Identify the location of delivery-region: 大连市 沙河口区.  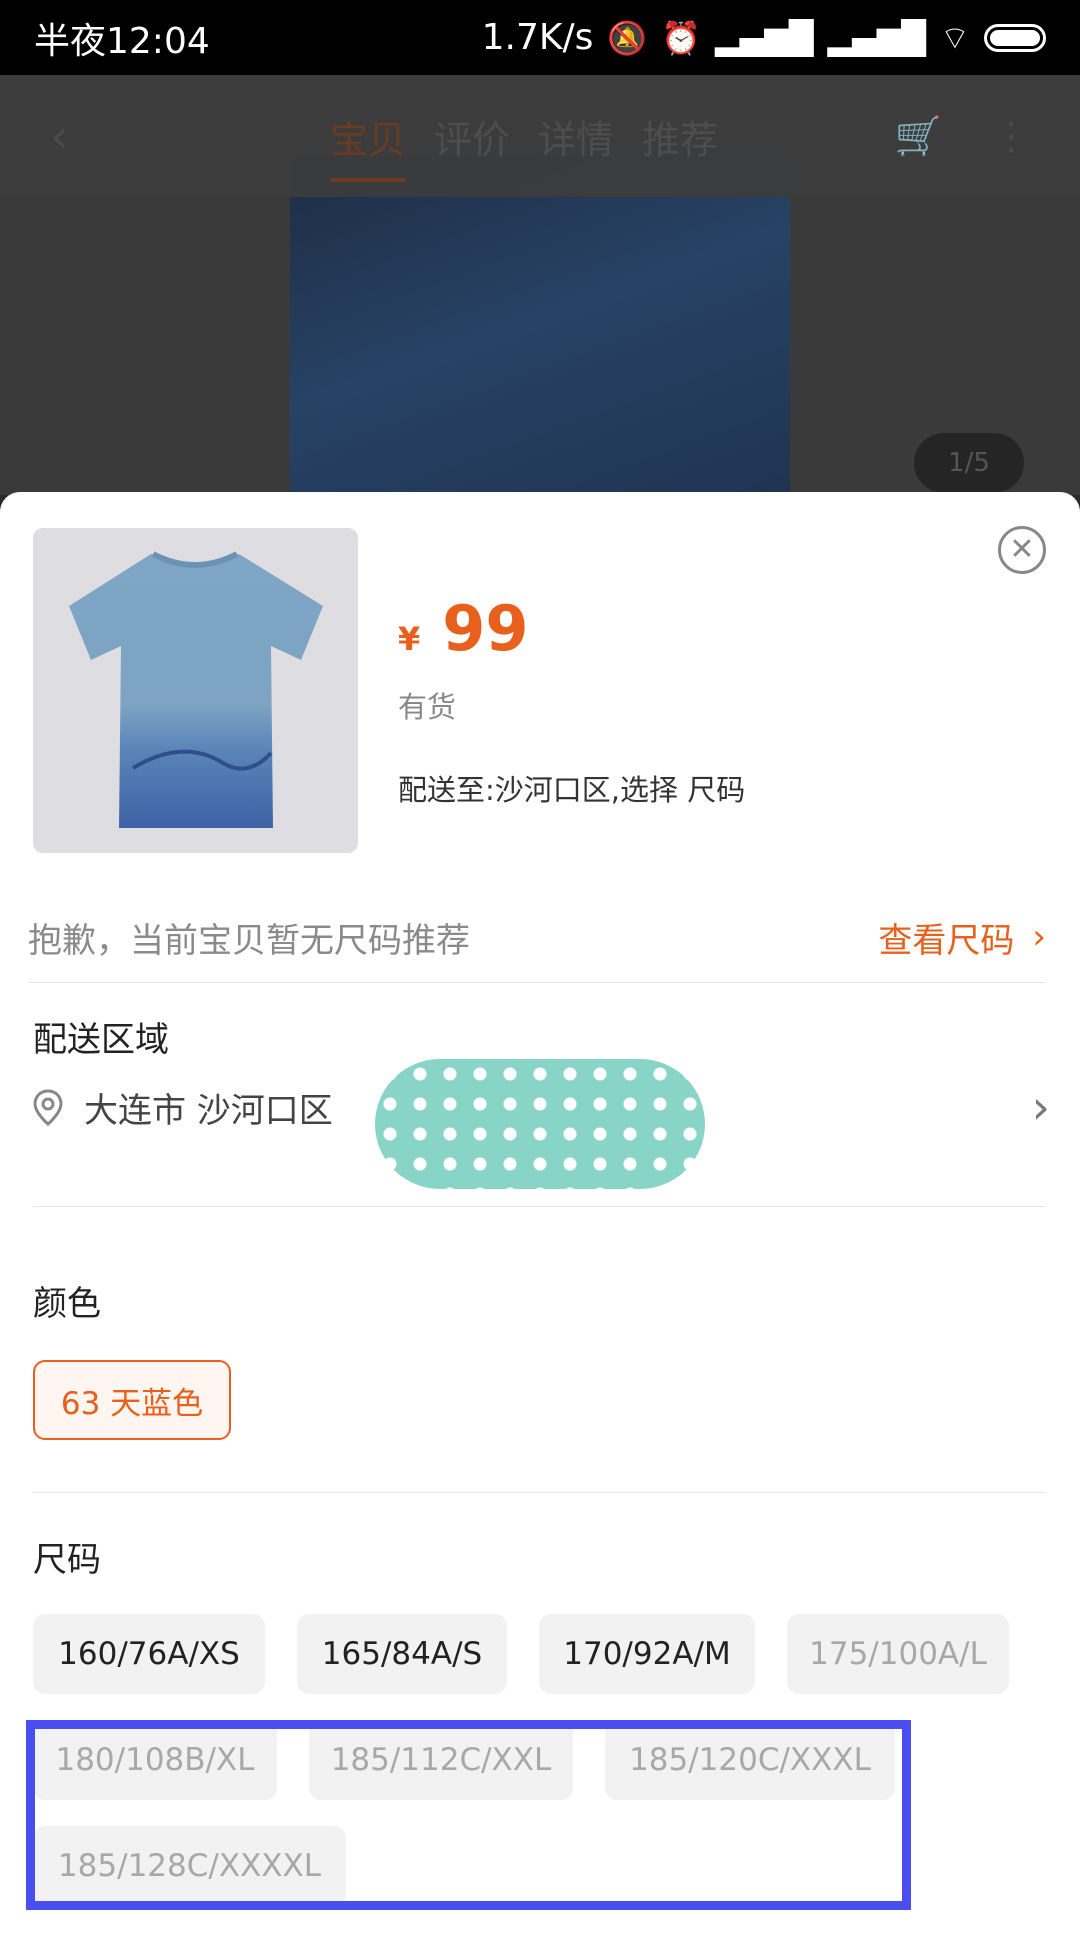
(208, 1110).